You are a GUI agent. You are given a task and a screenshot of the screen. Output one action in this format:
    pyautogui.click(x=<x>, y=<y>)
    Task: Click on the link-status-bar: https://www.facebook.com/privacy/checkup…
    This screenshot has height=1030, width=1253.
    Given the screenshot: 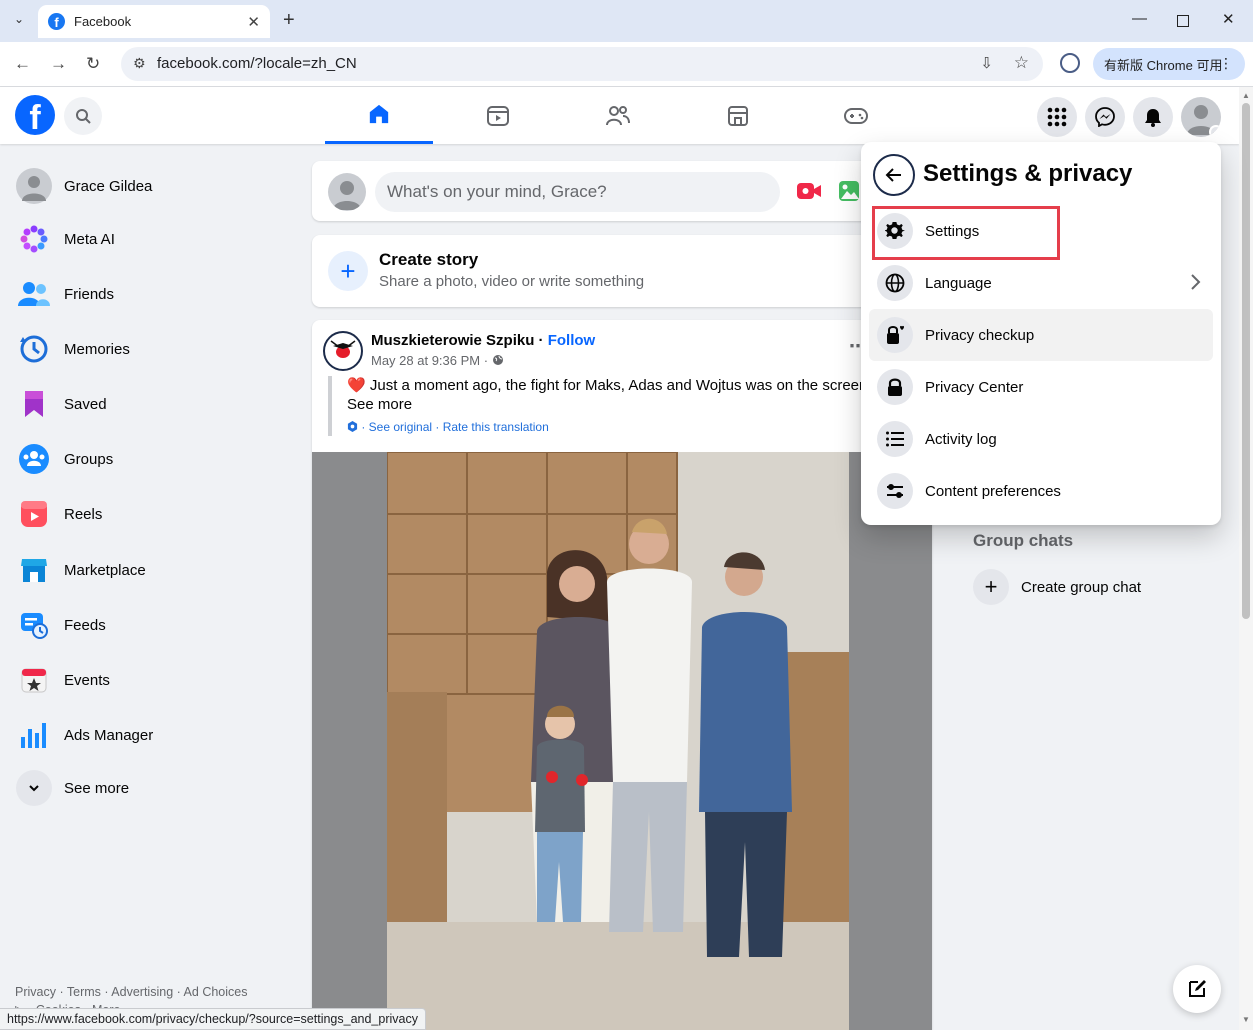 What is the action you would take?
    pyautogui.click(x=213, y=1019)
    